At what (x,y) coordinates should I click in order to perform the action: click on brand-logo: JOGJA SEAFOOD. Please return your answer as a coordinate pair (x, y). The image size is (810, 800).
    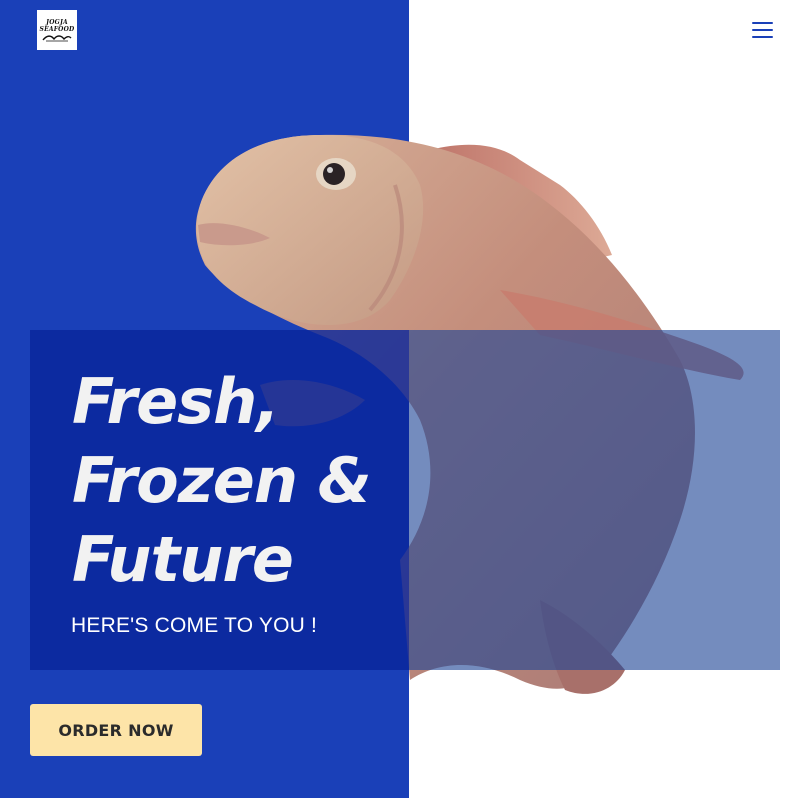
    Looking at the image, I should click on (57, 30).